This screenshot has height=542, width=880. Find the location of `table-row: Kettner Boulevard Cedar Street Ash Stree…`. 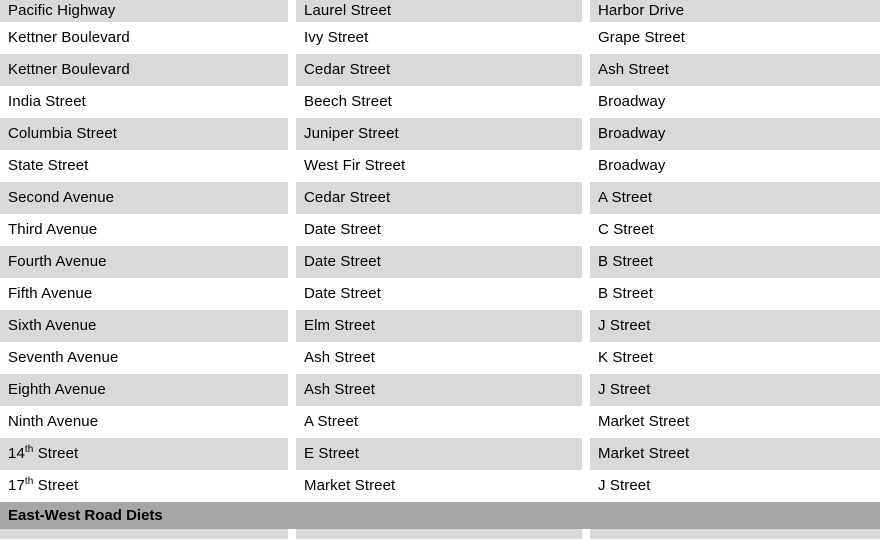

table-row: Kettner Boulevard Cedar Street Ash Stree… is located at coordinates (440, 70).